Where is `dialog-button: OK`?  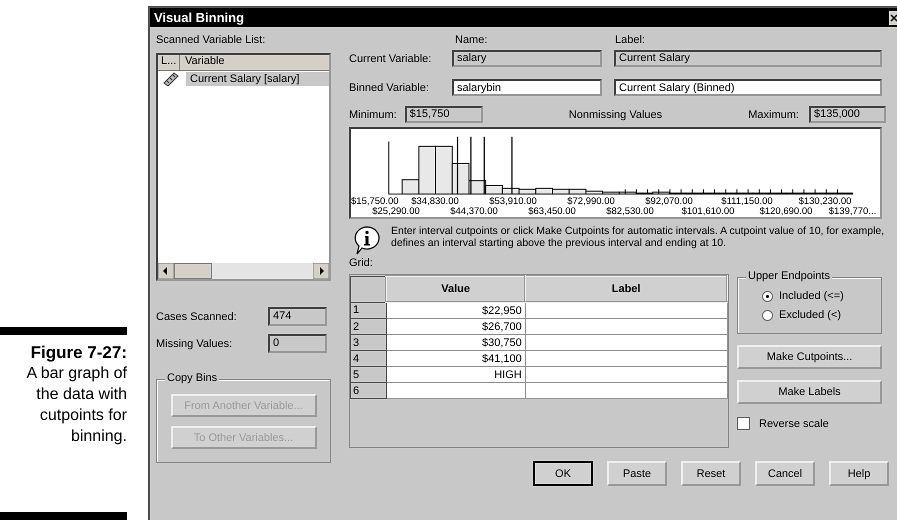
dialog-button: OK is located at coordinates (563, 473).